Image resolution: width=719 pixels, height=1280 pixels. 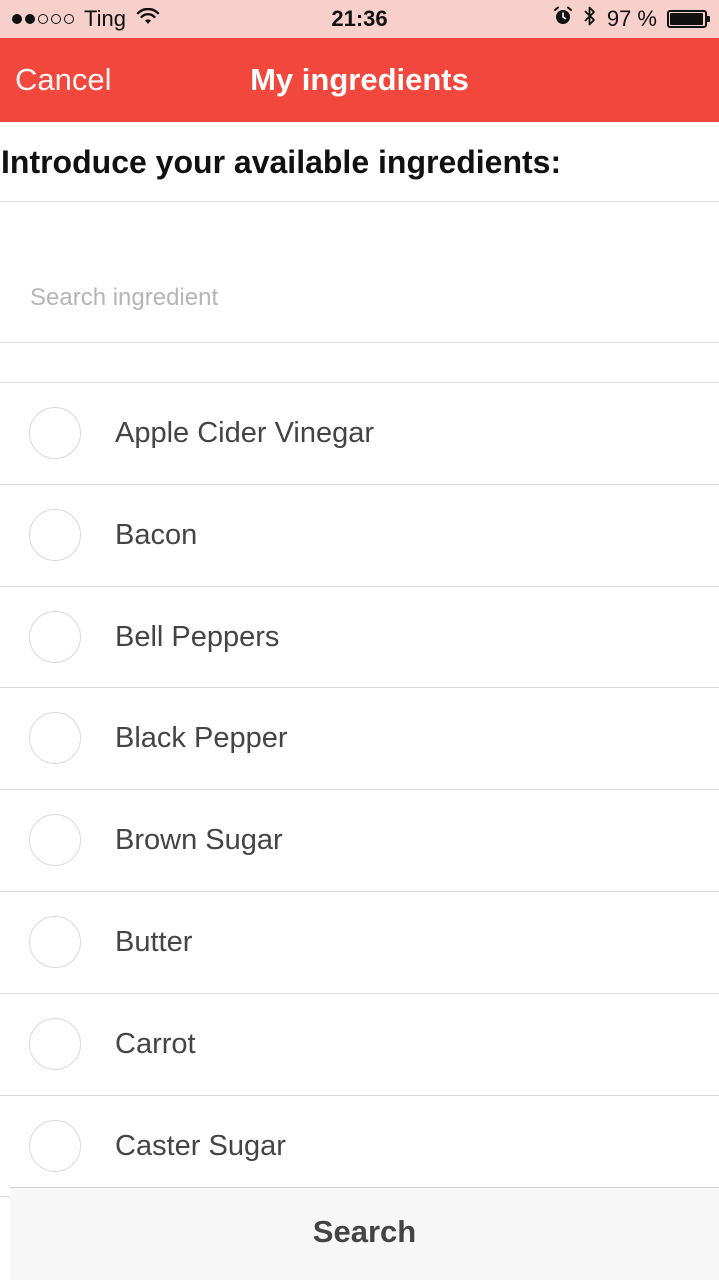 I want to click on ingredient-row: Black Pepper, so click(x=359, y=739).